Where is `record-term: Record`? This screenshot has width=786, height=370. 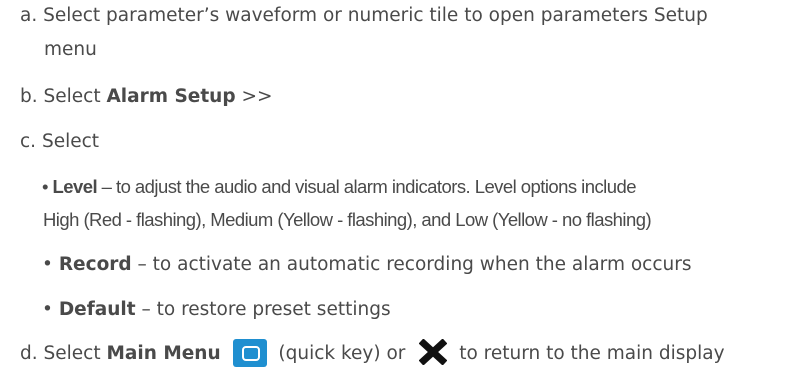
record-term: Record is located at coordinates (95, 264).